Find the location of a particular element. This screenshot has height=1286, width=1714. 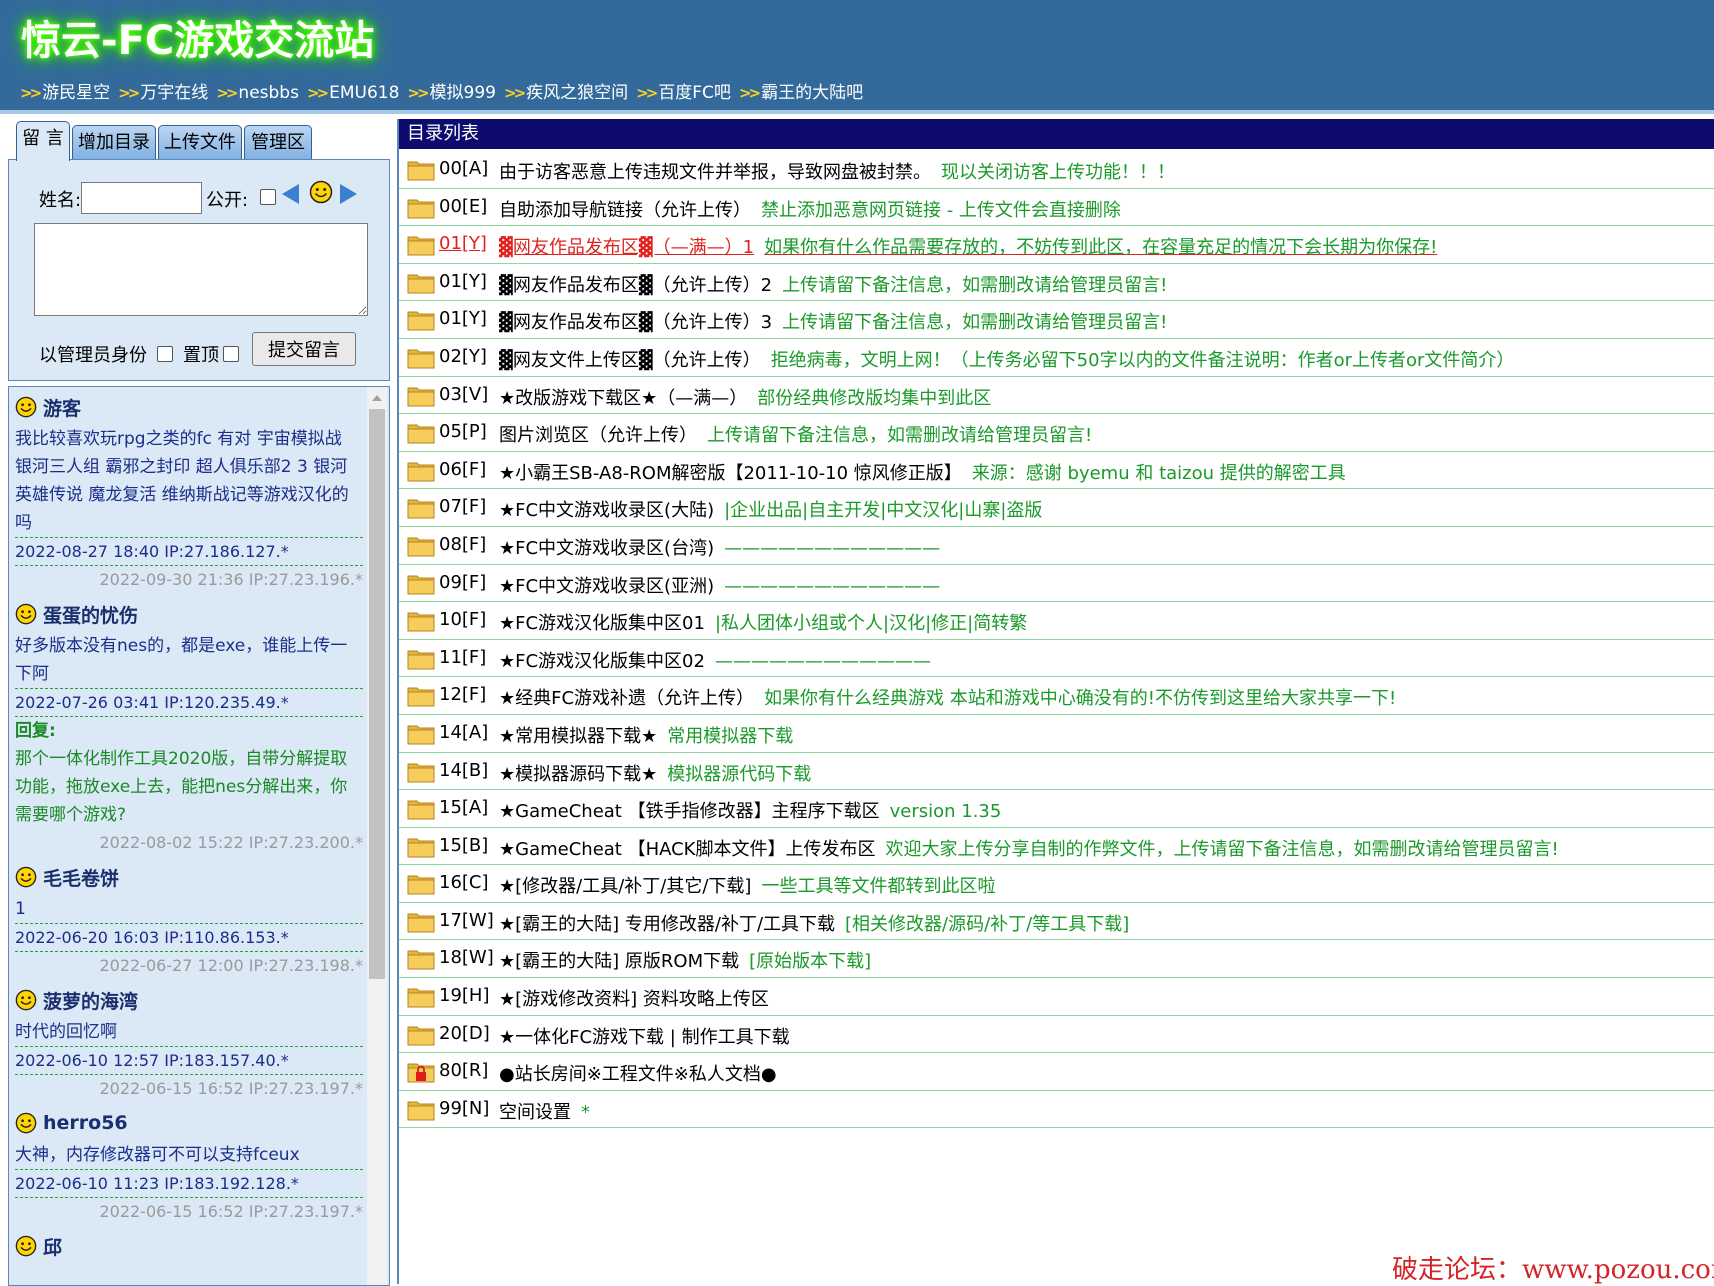

directory-title: ★[修改器/工具/补丁/其它/下载] is located at coordinates (625, 886).